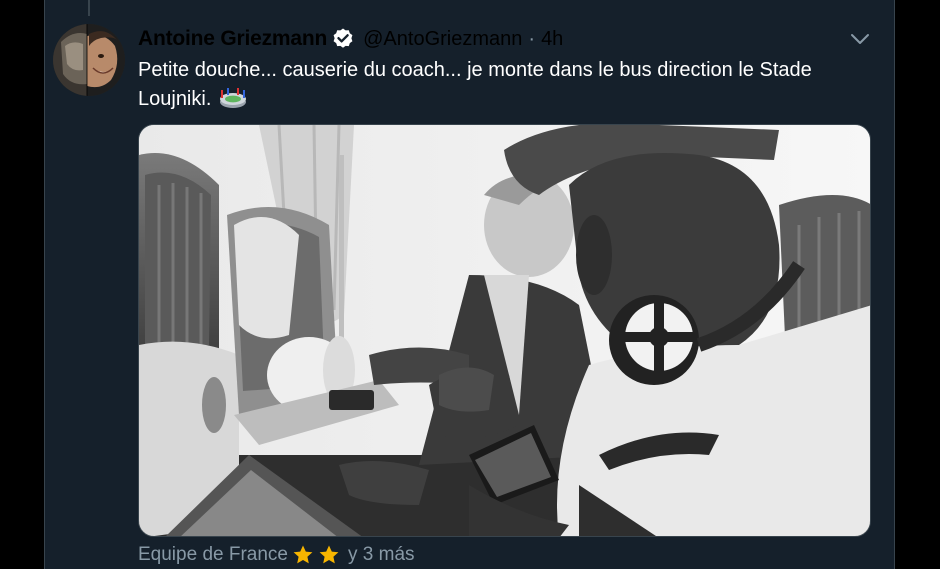 The image size is (940, 569). What do you see at coordinates (213, 555) in the screenshot?
I see `team-label: Equipe de France` at bounding box center [213, 555].